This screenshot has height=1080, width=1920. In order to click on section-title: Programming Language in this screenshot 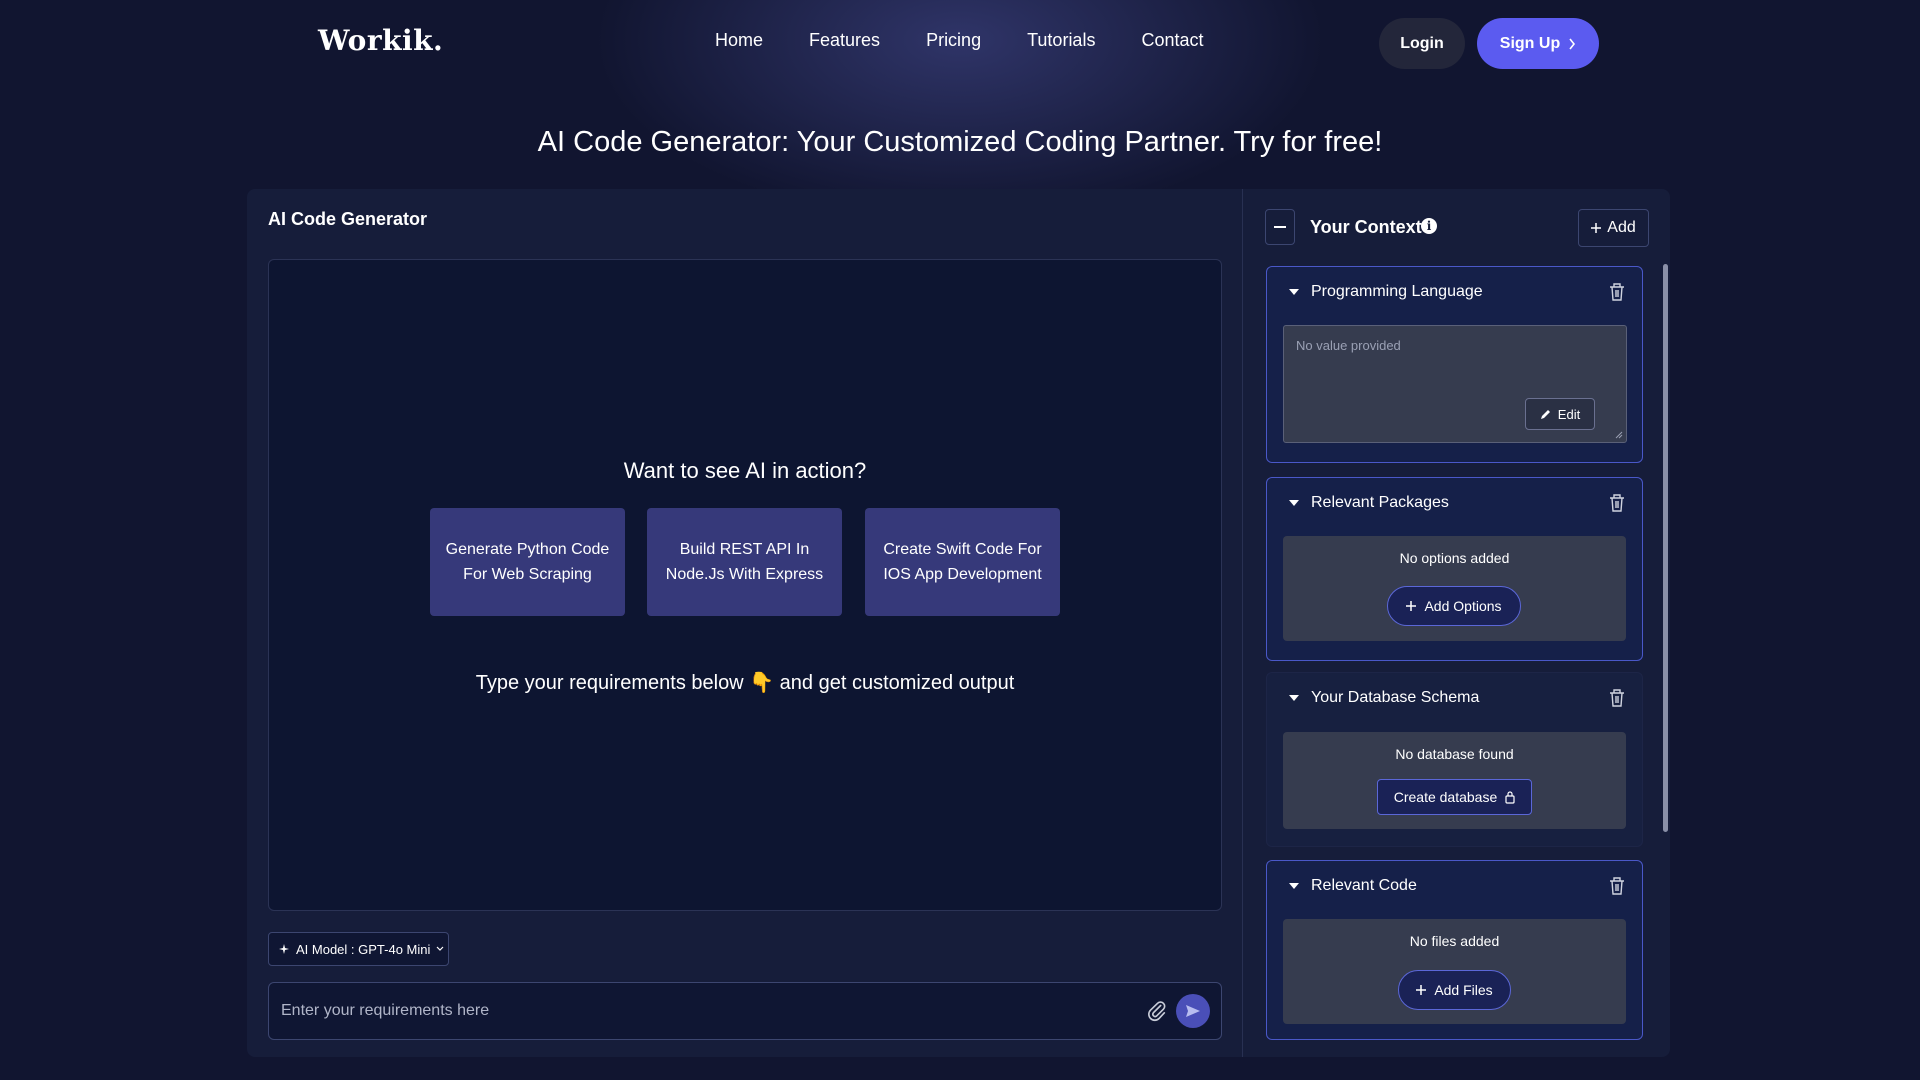, I will do `click(1397, 291)`.